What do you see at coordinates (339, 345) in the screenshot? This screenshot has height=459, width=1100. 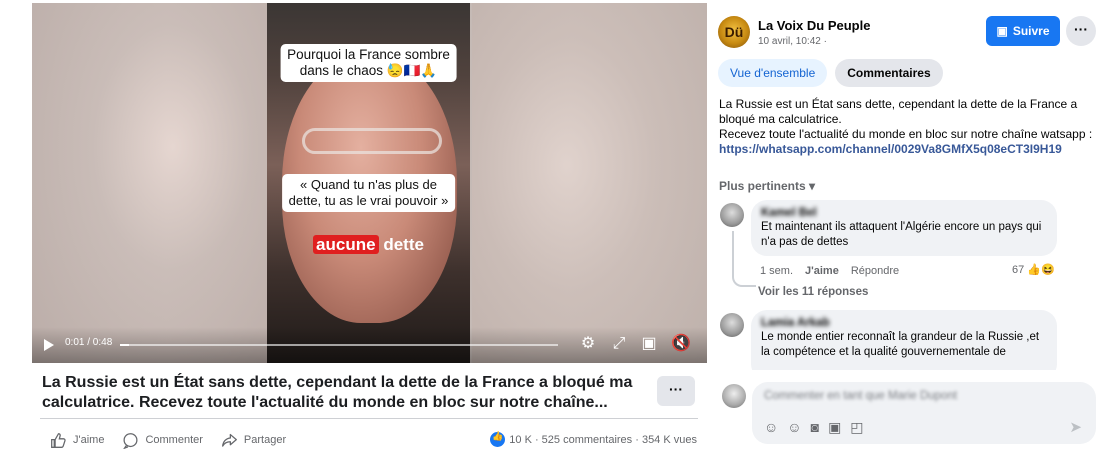 I see `video-progress-bar` at bounding box center [339, 345].